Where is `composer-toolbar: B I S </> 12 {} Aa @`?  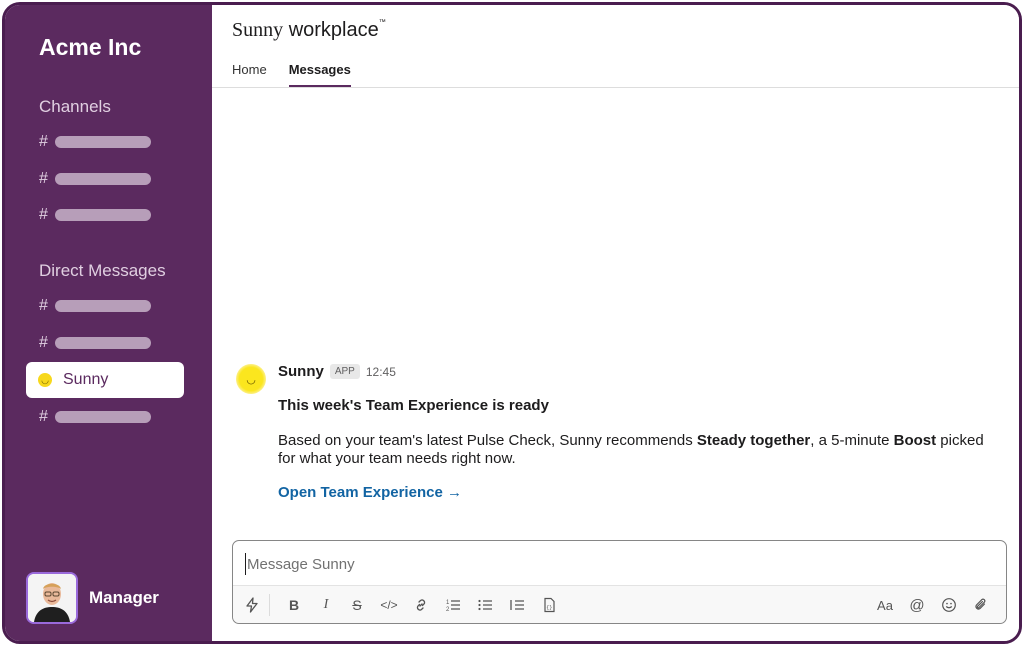
composer-toolbar: B I S </> 12 {} Aa @ is located at coordinates (619, 604).